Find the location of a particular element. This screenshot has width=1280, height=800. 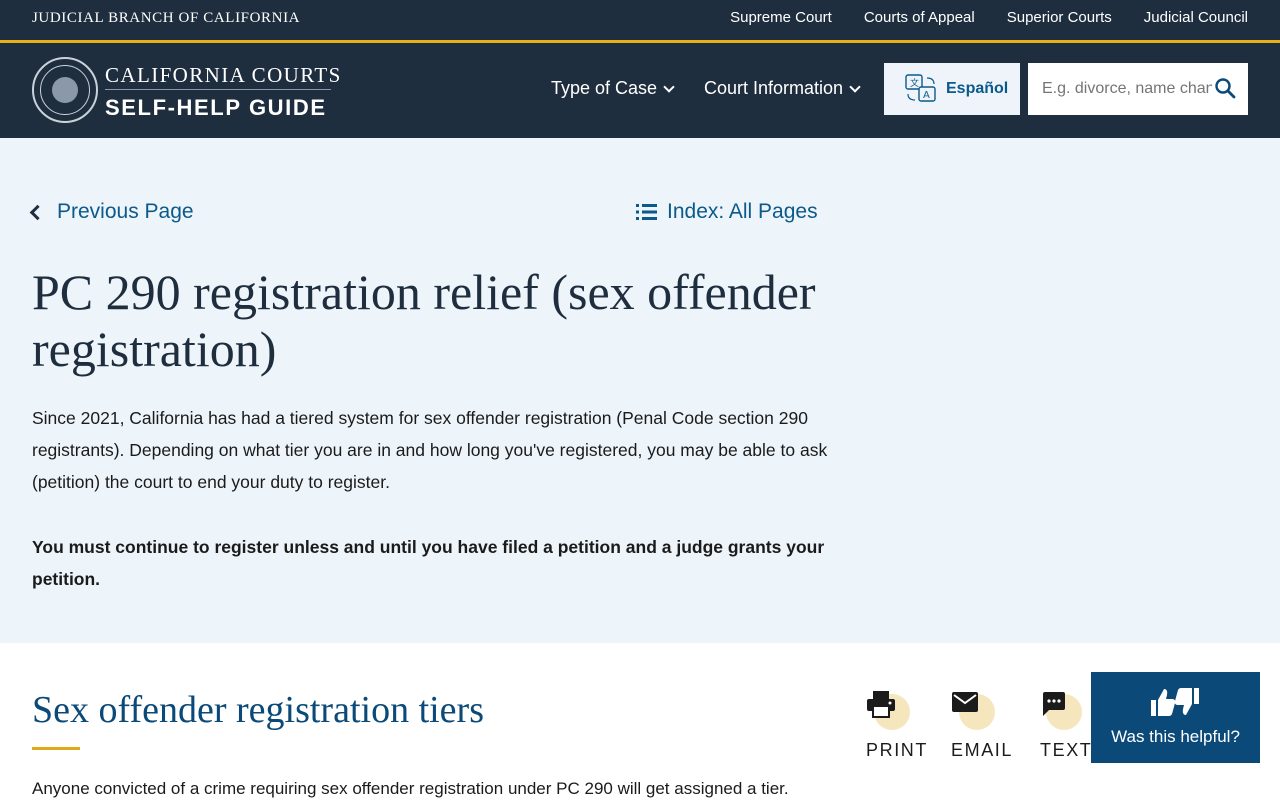

nav-court-information-label: Court Information is located at coordinates (774, 88).